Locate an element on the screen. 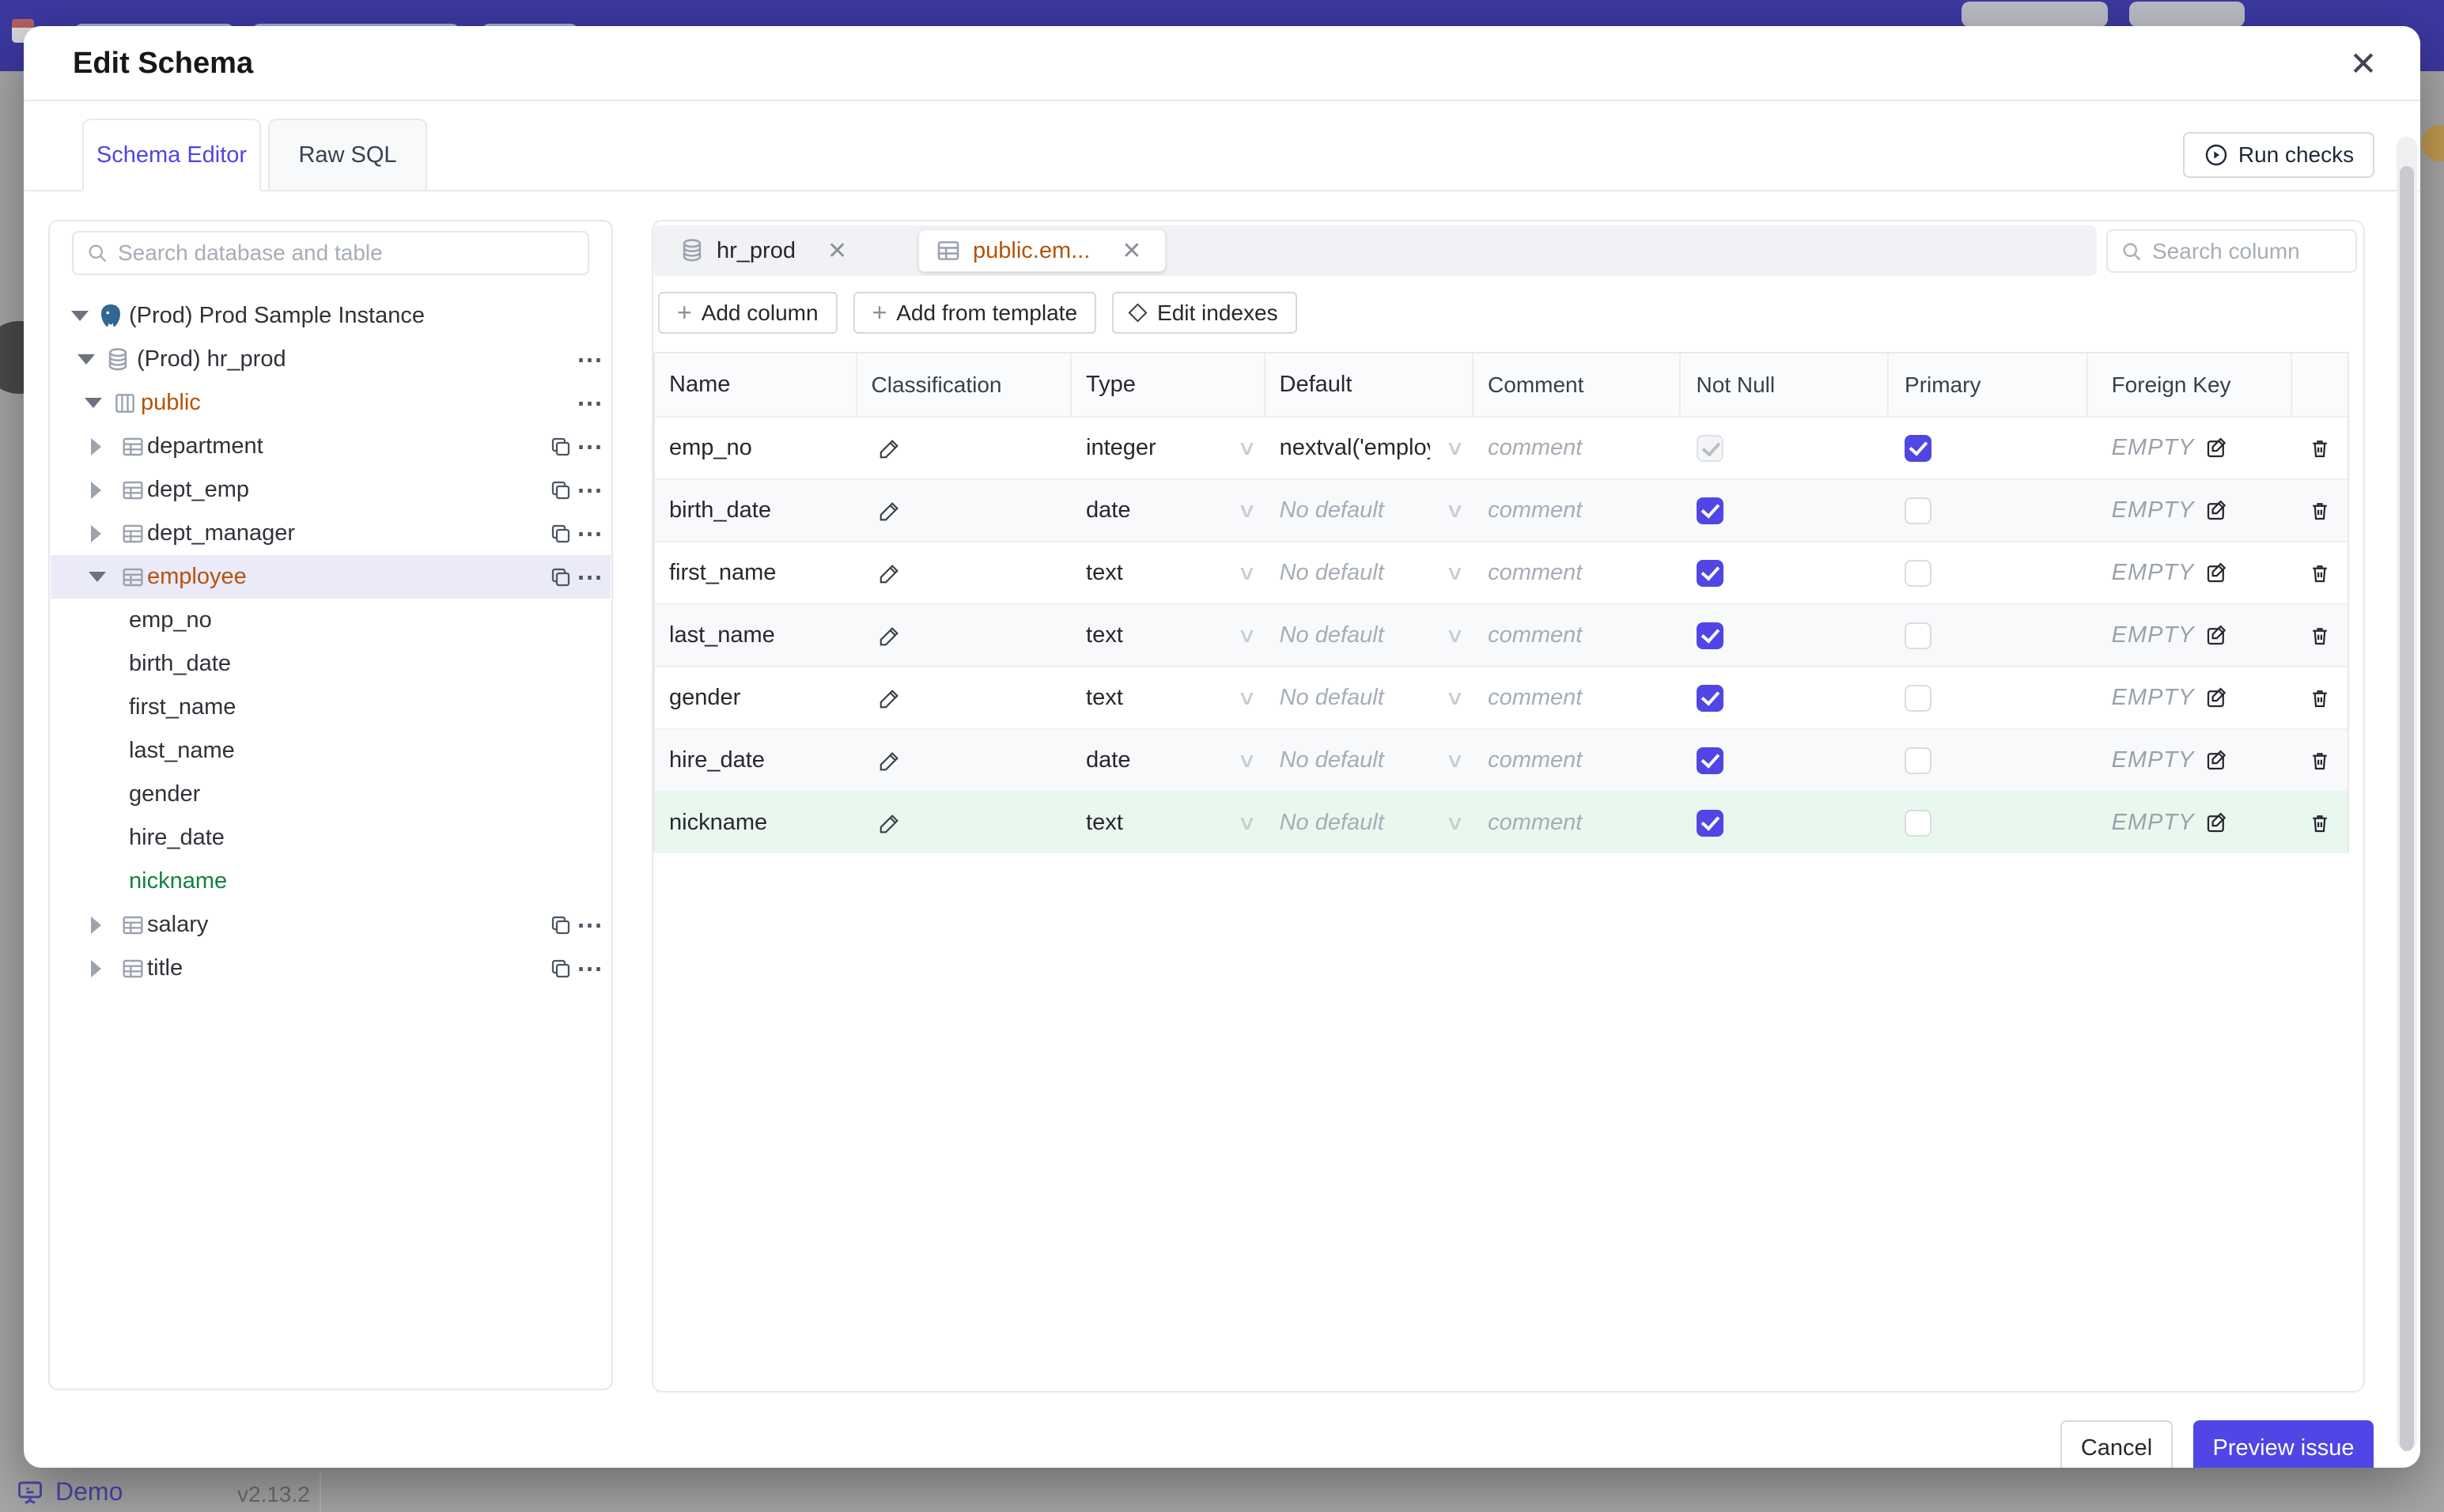 This screenshot has width=2444, height=1512. tree-item-schema-public: public ⋯ is located at coordinates (331, 403).